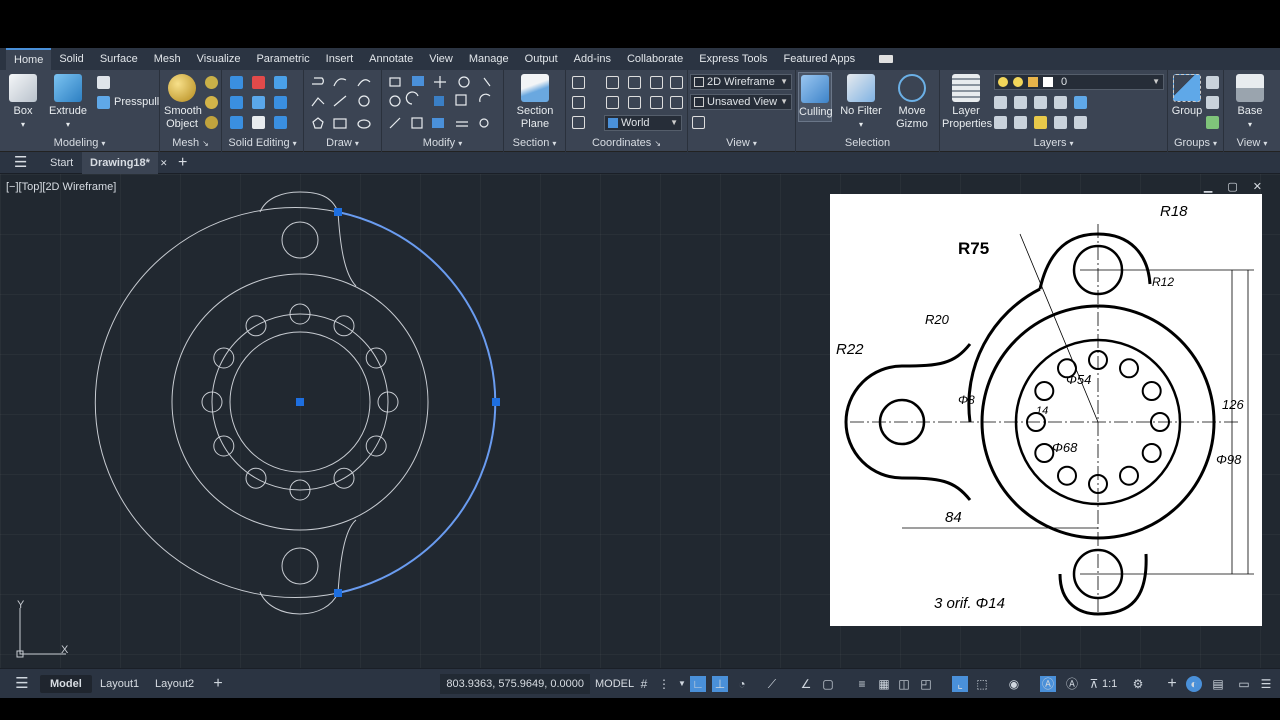  What do you see at coordinates (344, 103) in the screenshot?
I see `draw-tools-icons` at bounding box center [344, 103].